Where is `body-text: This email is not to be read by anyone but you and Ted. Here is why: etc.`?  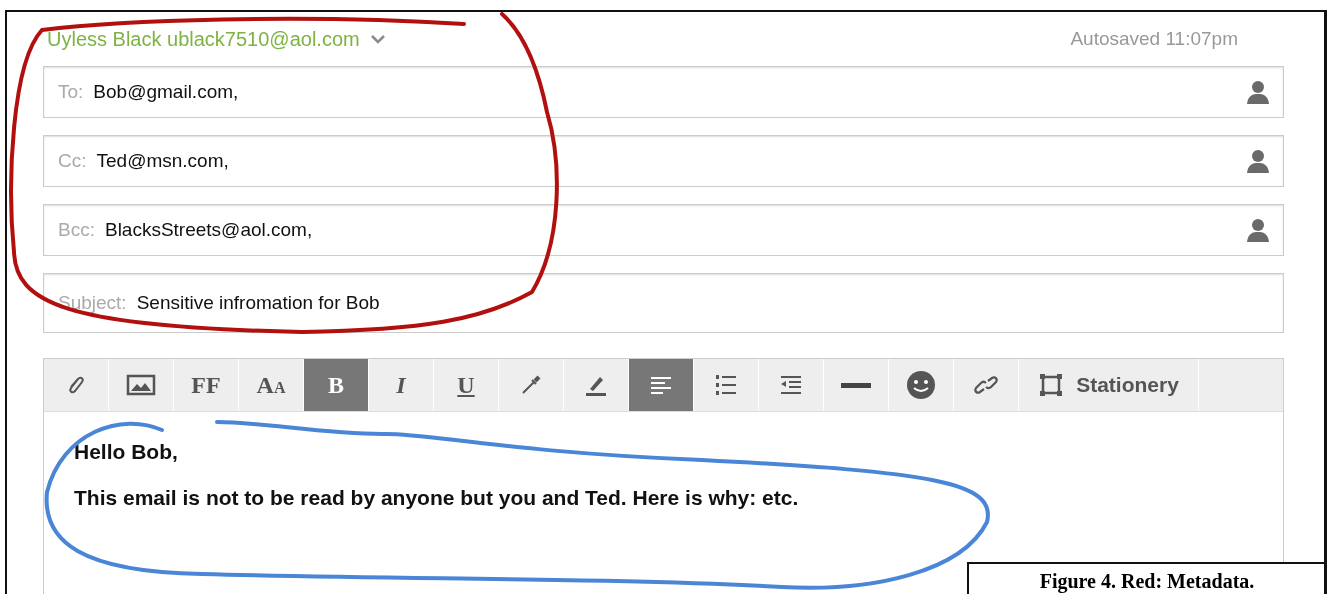
body-text: This email is not to be read by anyone but you and Ted. Here is why: etc. is located at coordinates (437, 498).